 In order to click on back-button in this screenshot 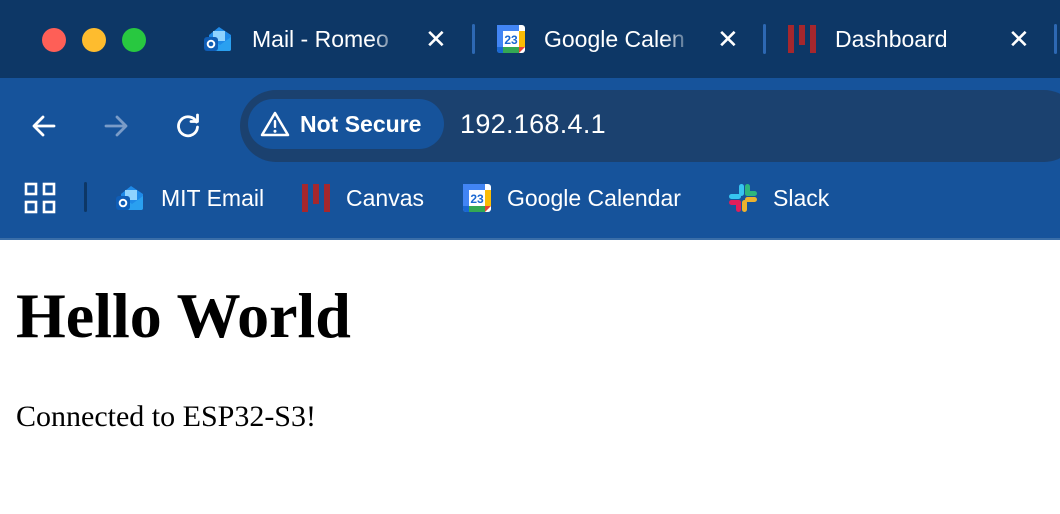, I will do `click(44, 126)`.